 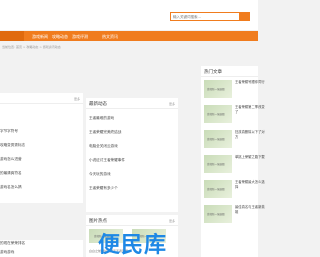 I want to click on search-button, so click(x=244, y=16).